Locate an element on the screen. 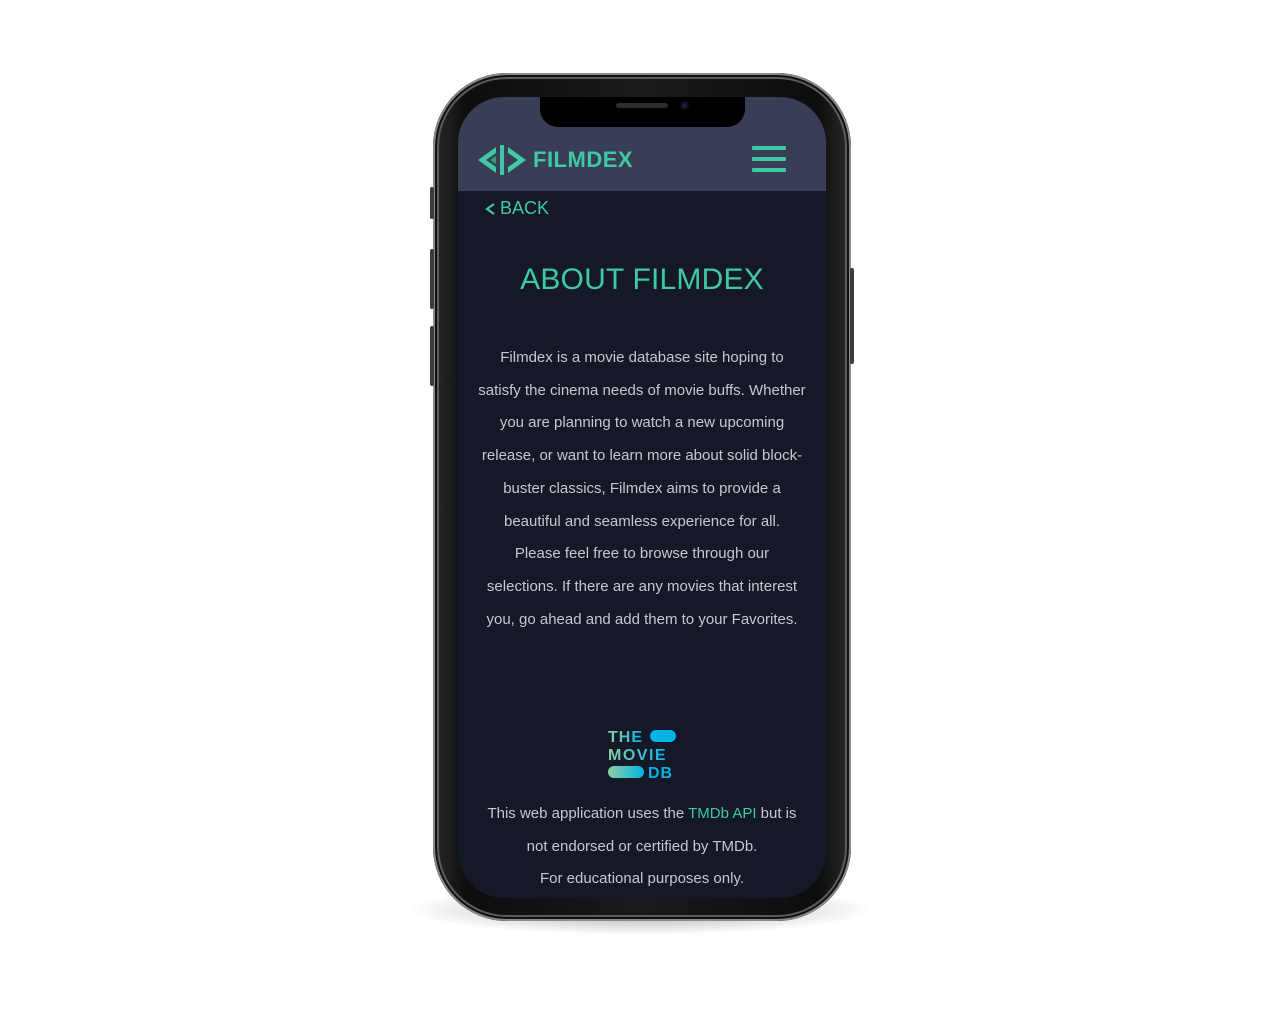  tmdb-logo-pill-top is located at coordinates (663, 736).